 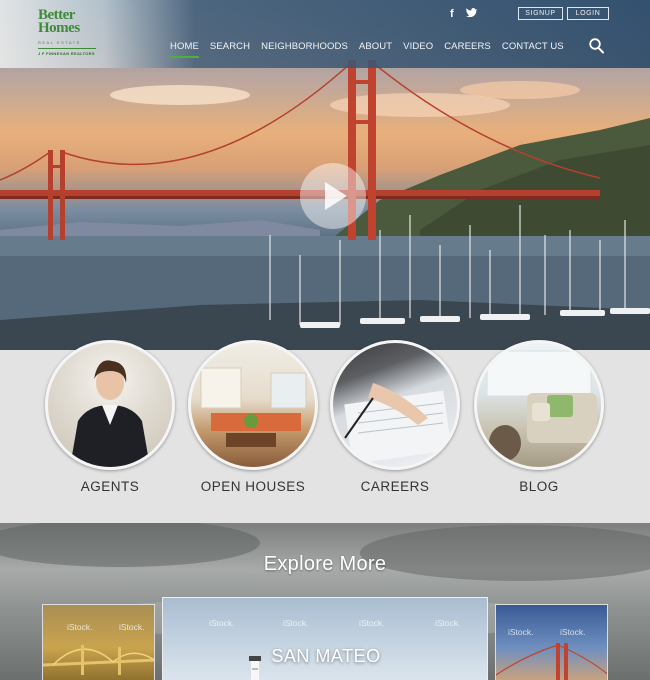 I want to click on feature-careers: CAREERS, so click(x=395, y=417).